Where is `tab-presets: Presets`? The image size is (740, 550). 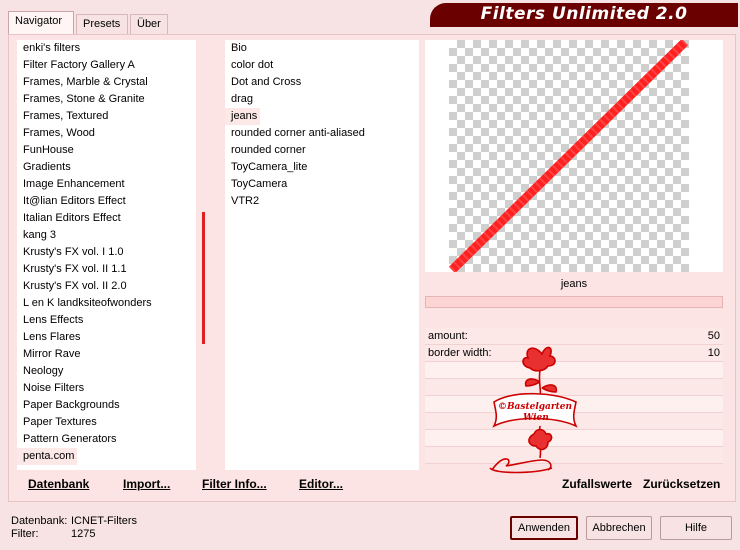 tab-presets: Presets is located at coordinates (102, 24).